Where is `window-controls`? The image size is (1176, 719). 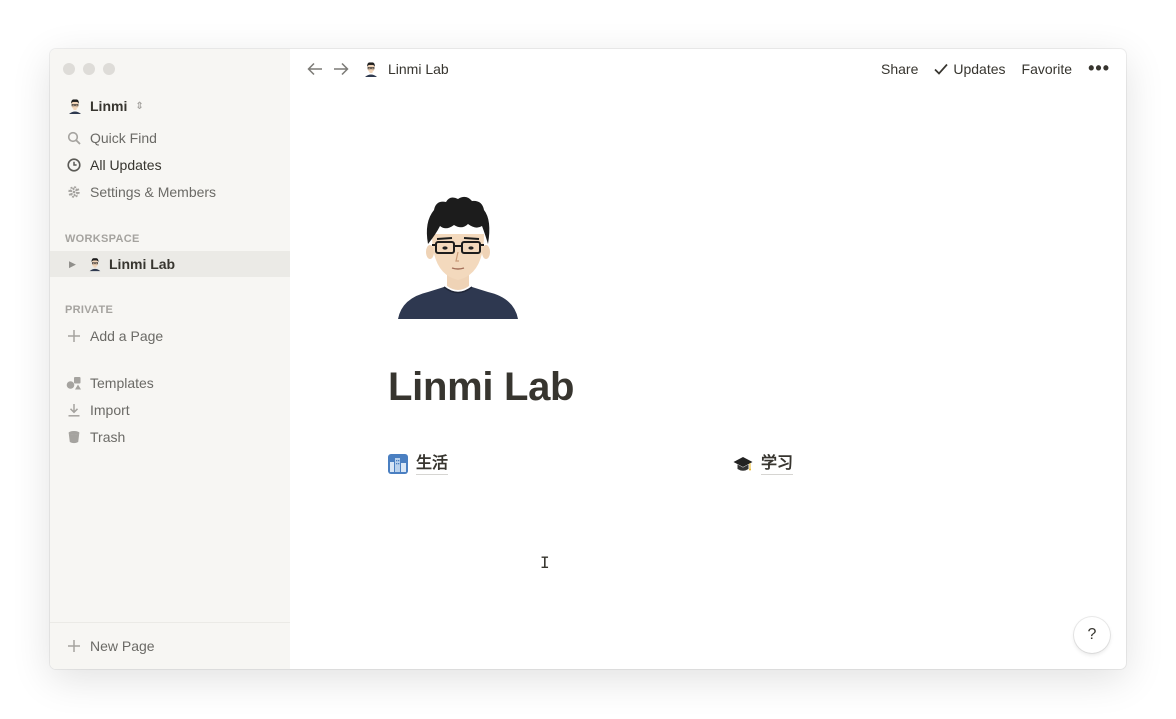 window-controls is located at coordinates (89, 69).